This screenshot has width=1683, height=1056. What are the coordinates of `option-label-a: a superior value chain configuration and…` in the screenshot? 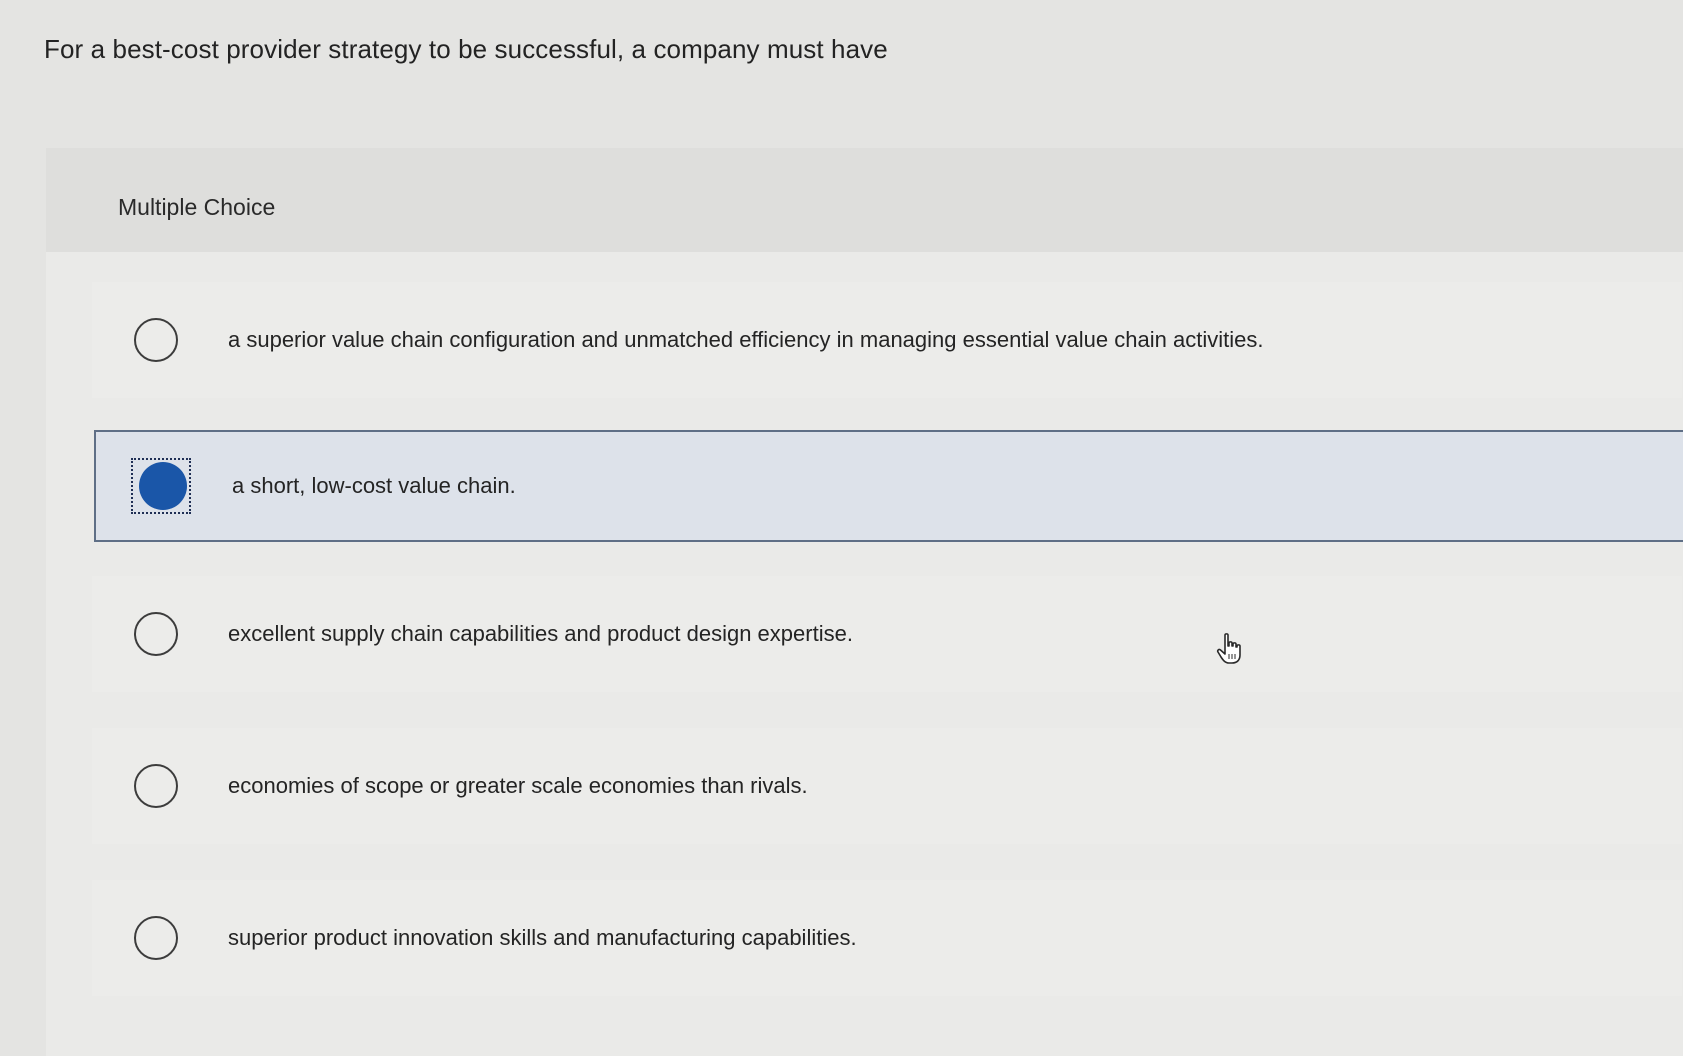 It's located at (745, 340).